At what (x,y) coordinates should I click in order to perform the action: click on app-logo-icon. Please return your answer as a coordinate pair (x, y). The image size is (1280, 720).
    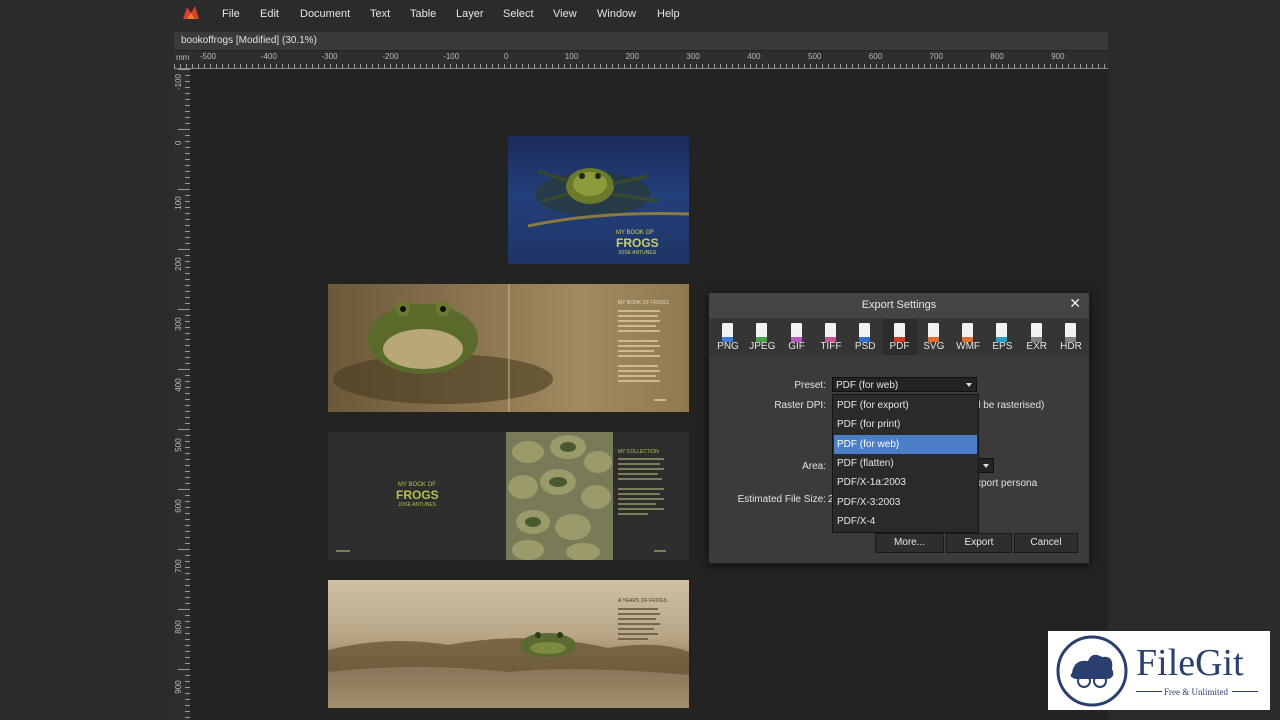
    Looking at the image, I should click on (191, 12).